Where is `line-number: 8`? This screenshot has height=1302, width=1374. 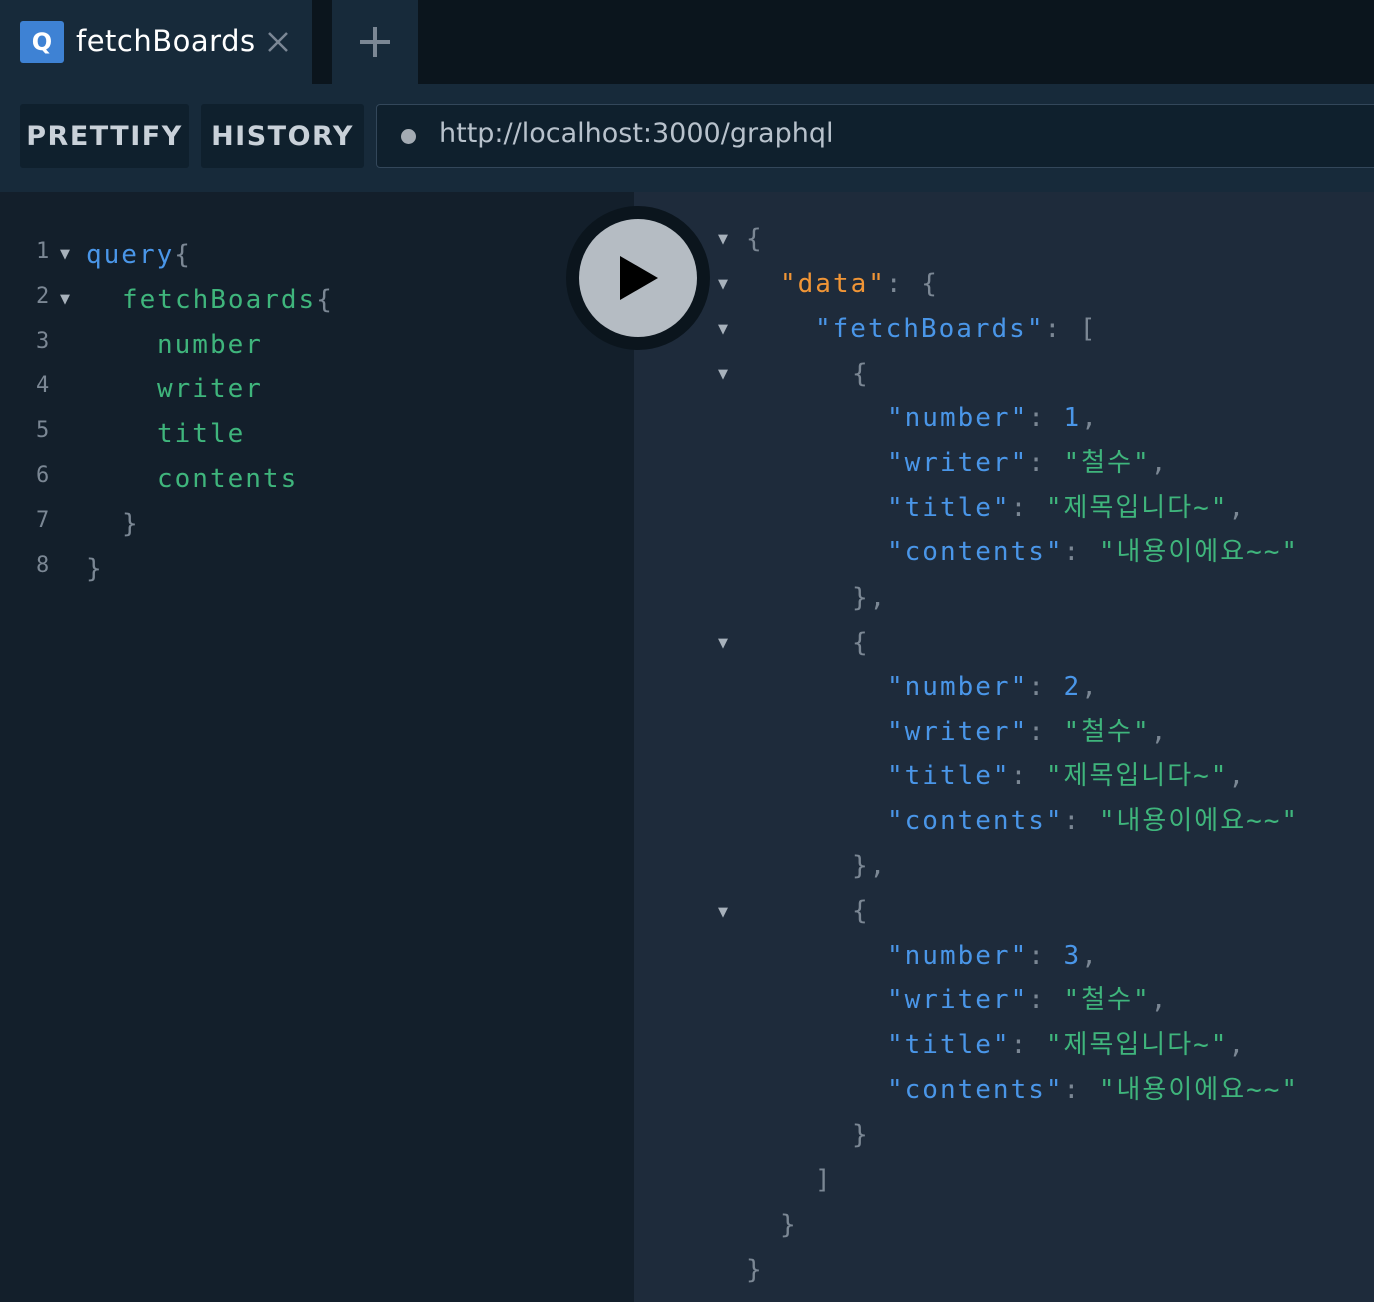
line-number: 8 is located at coordinates (43, 565).